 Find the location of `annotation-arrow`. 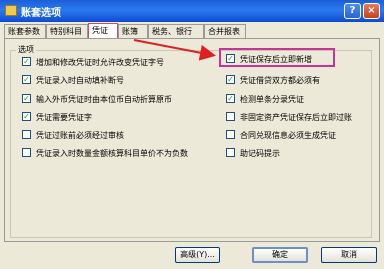

annotation-arrow is located at coordinates (174, 50).